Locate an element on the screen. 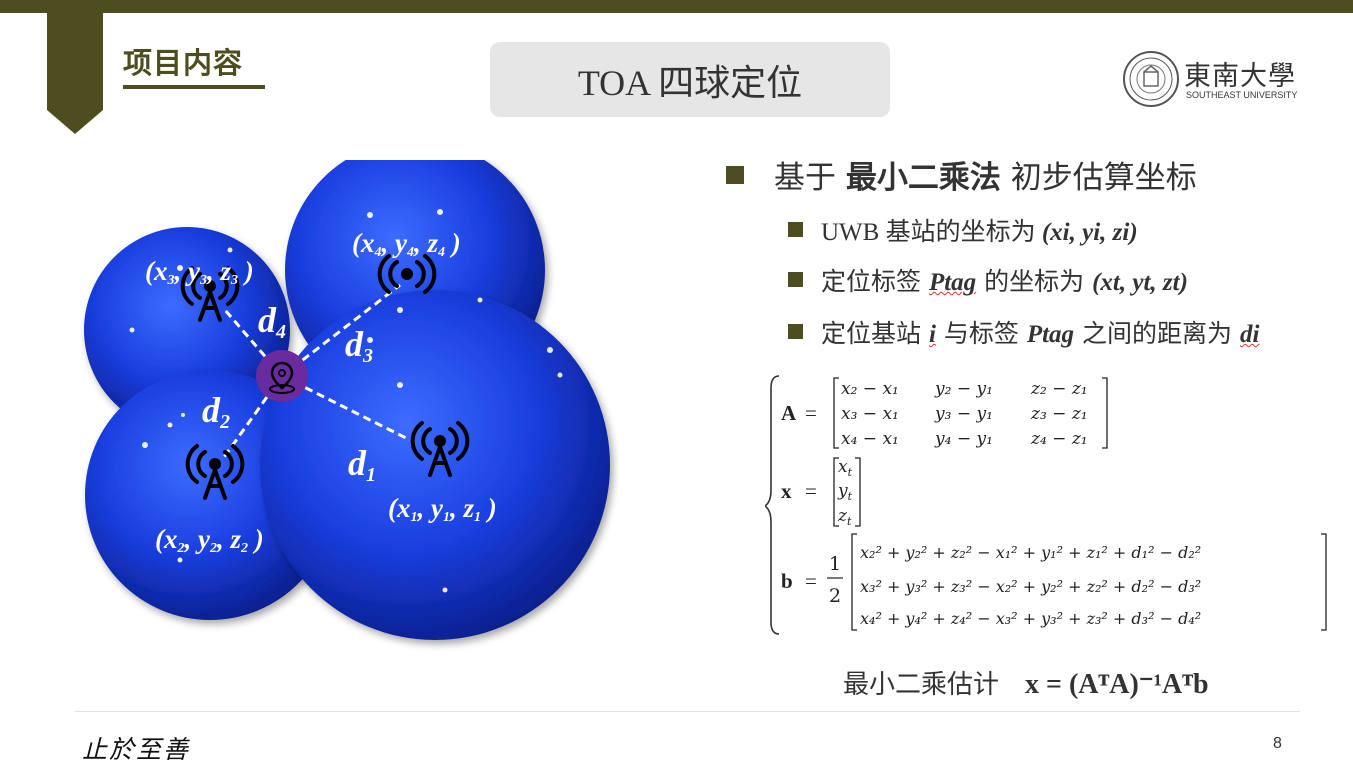  bullet-item-3-symbol: Ptag is located at coordinates (1050, 334).